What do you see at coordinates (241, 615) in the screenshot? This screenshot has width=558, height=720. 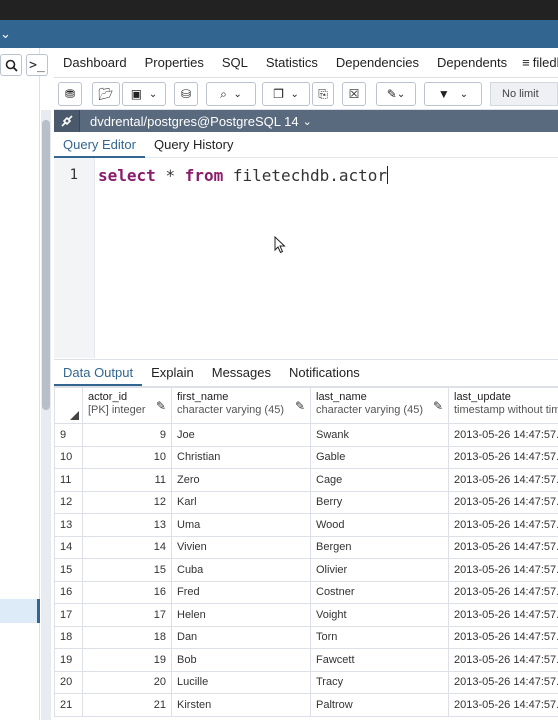 I see `first-name-cell: Helen` at bounding box center [241, 615].